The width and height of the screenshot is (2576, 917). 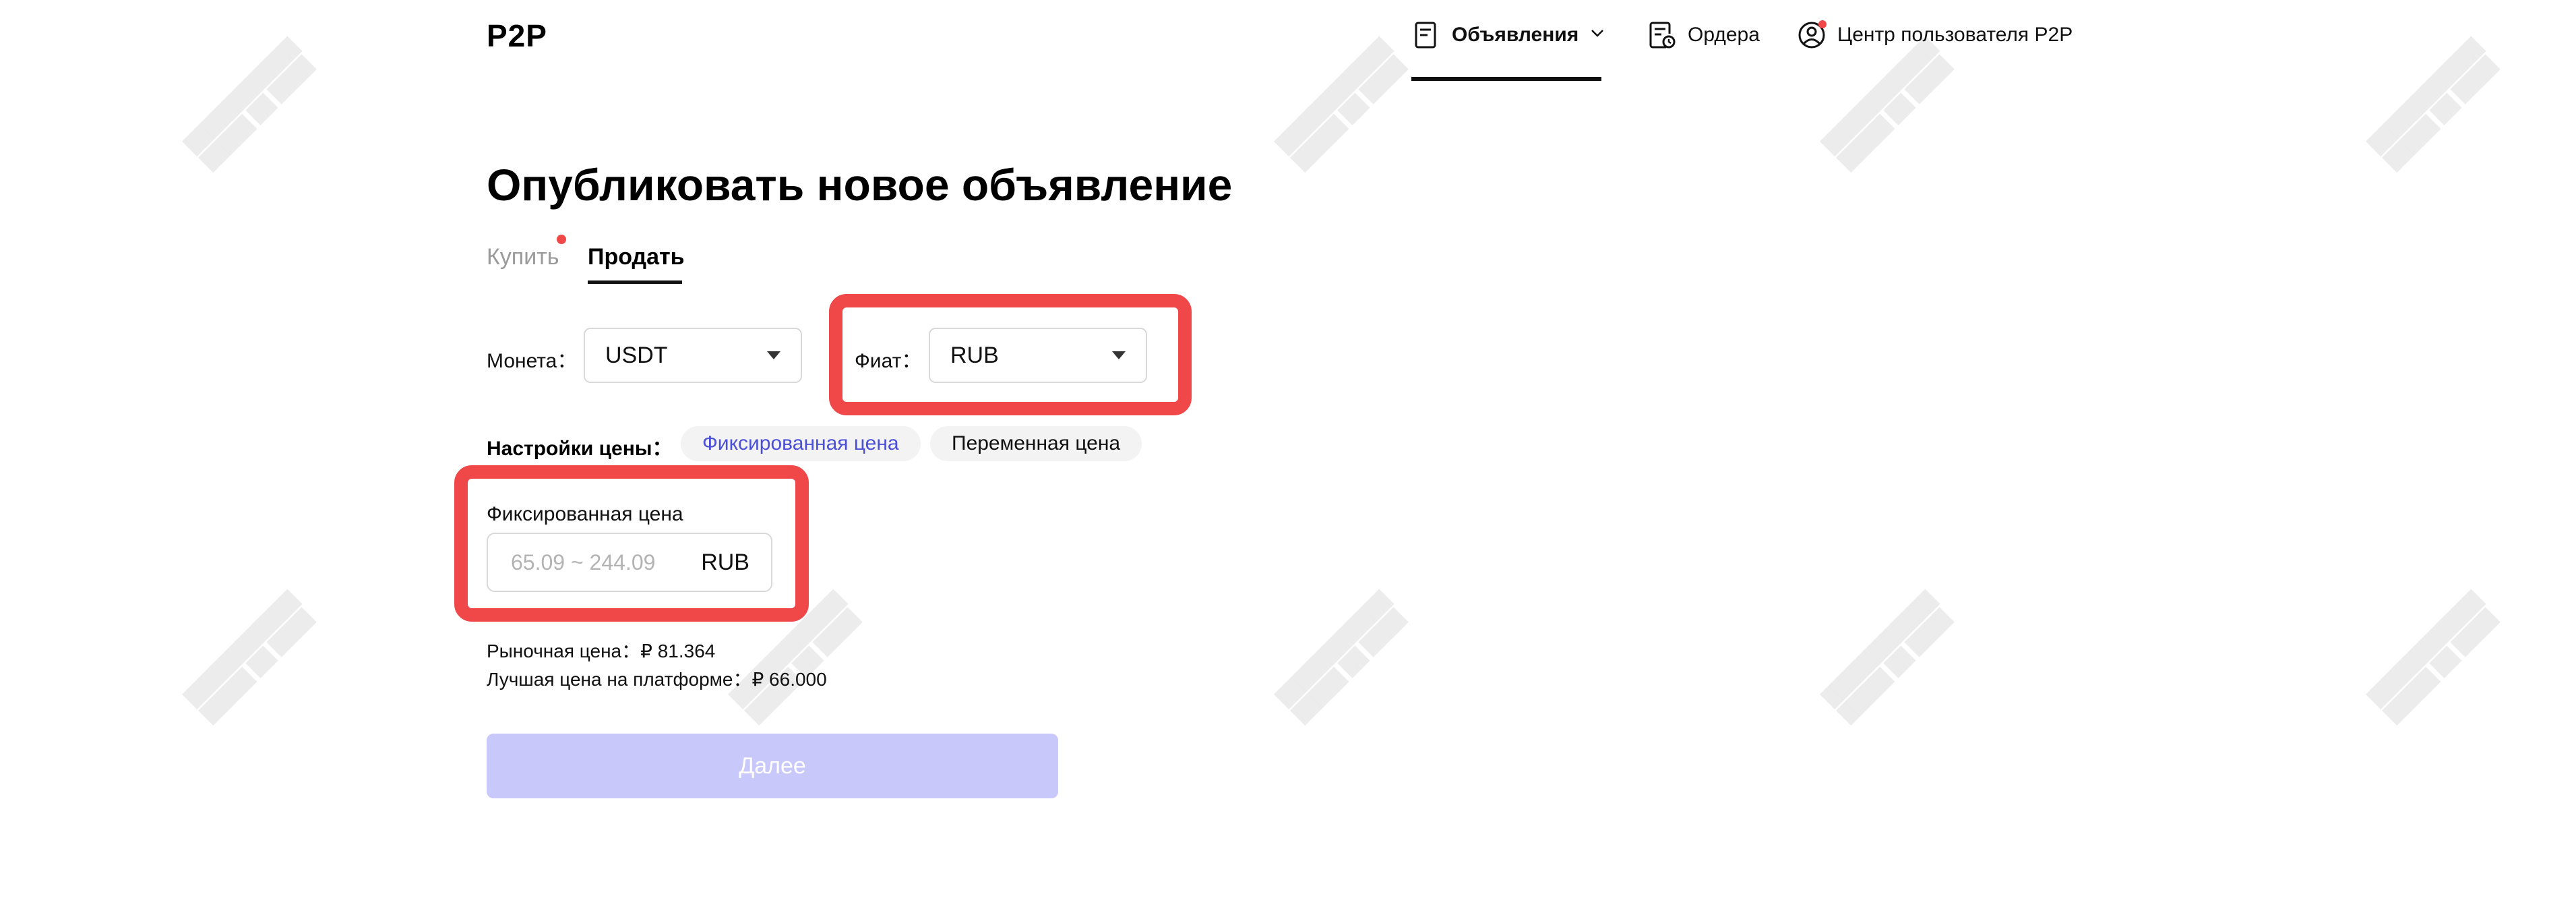 I want to click on coin-select-value: USDT, so click(x=636, y=355).